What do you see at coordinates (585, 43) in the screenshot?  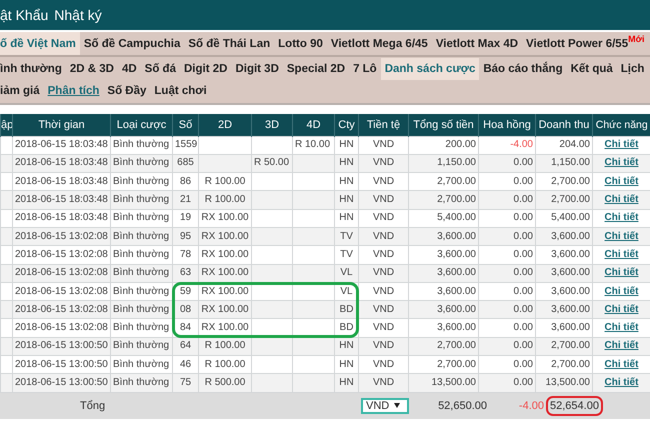 I see `game-tab: Vietlott Power 6/55$^{Mới}$` at bounding box center [585, 43].